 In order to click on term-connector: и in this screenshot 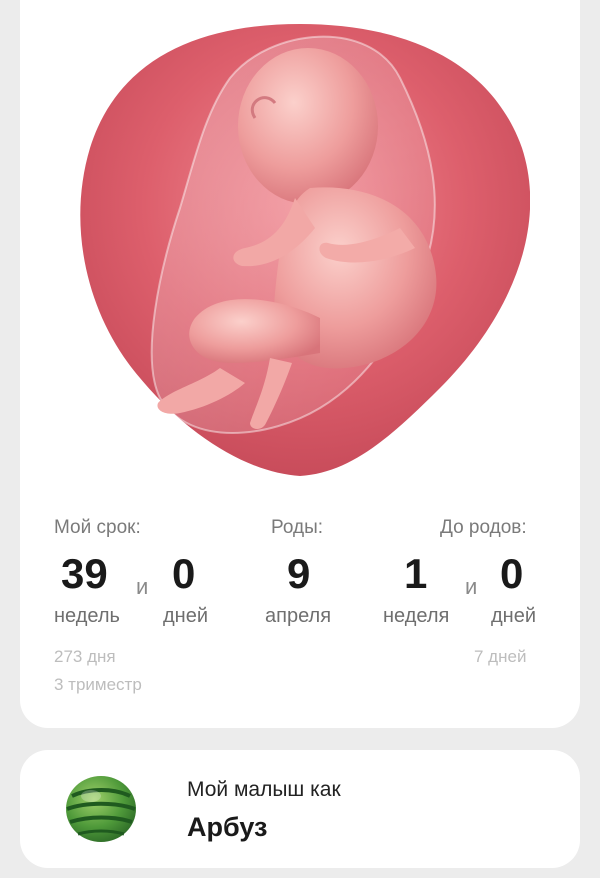, I will do `click(142, 586)`.